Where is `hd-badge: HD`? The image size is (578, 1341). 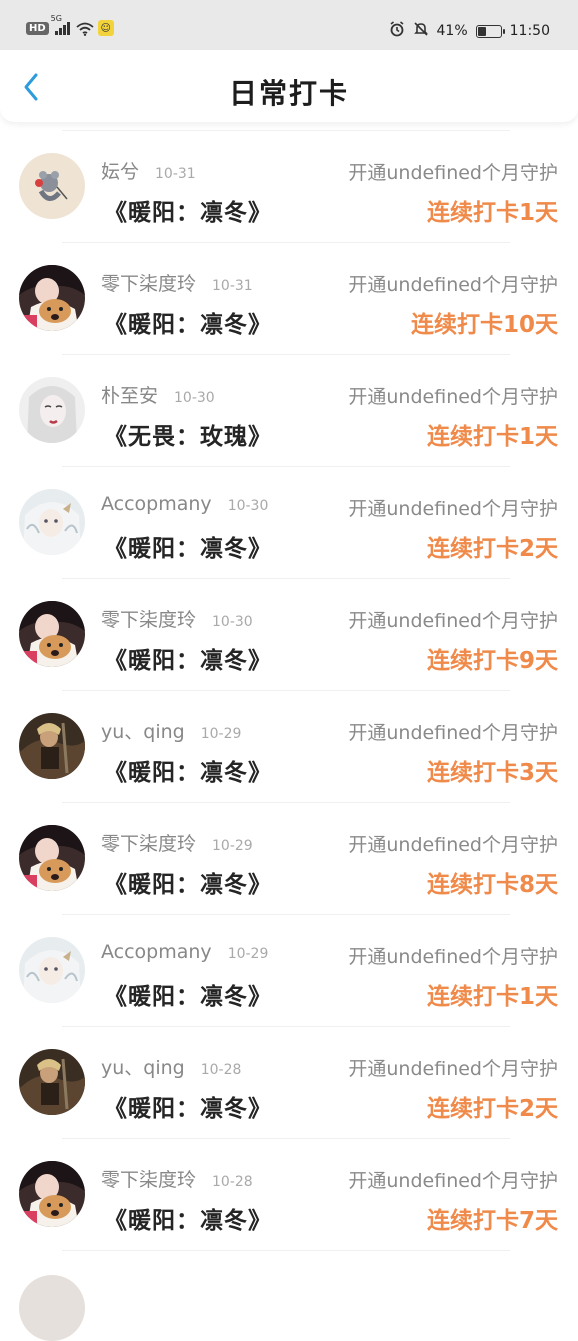
hd-badge: HD is located at coordinates (37, 28).